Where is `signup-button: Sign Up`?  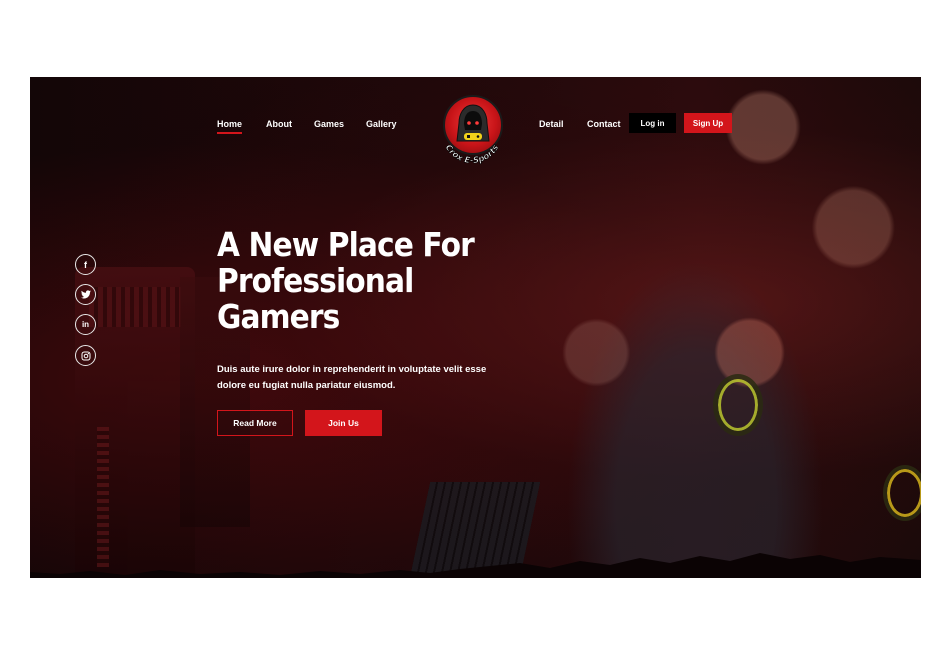
signup-button: Sign Up is located at coordinates (708, 123).